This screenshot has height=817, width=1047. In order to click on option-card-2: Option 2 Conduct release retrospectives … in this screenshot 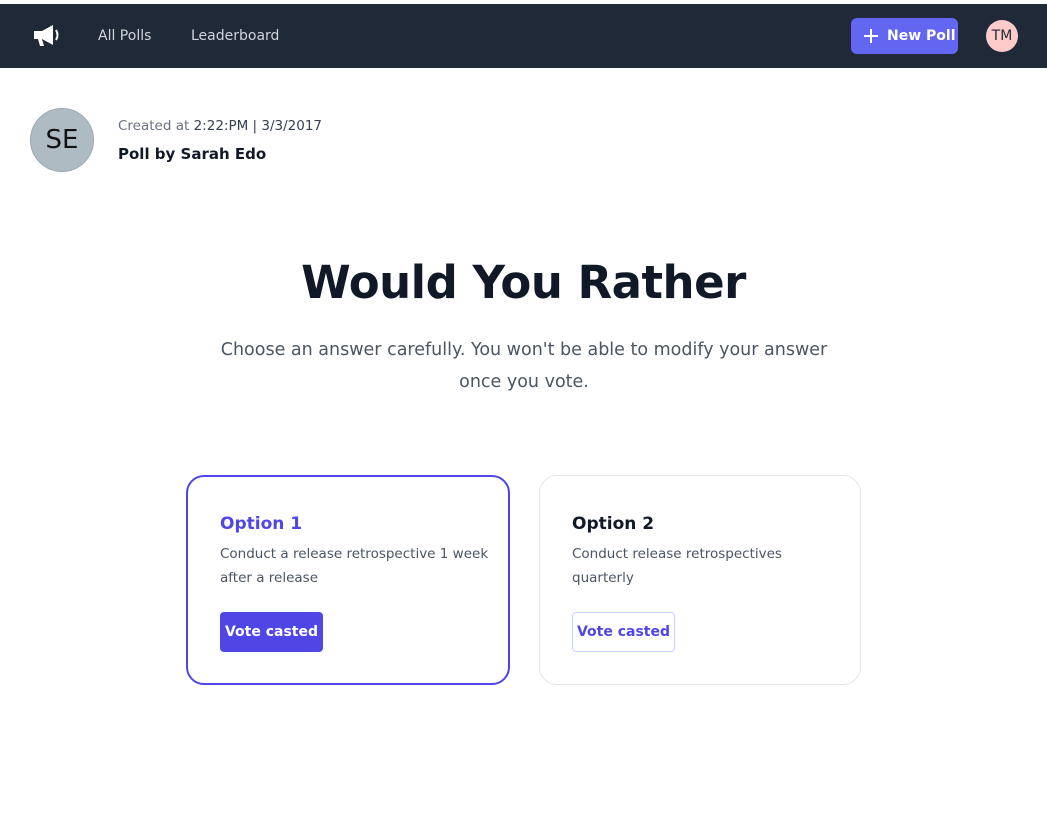, I will do `click(700, 580)`.